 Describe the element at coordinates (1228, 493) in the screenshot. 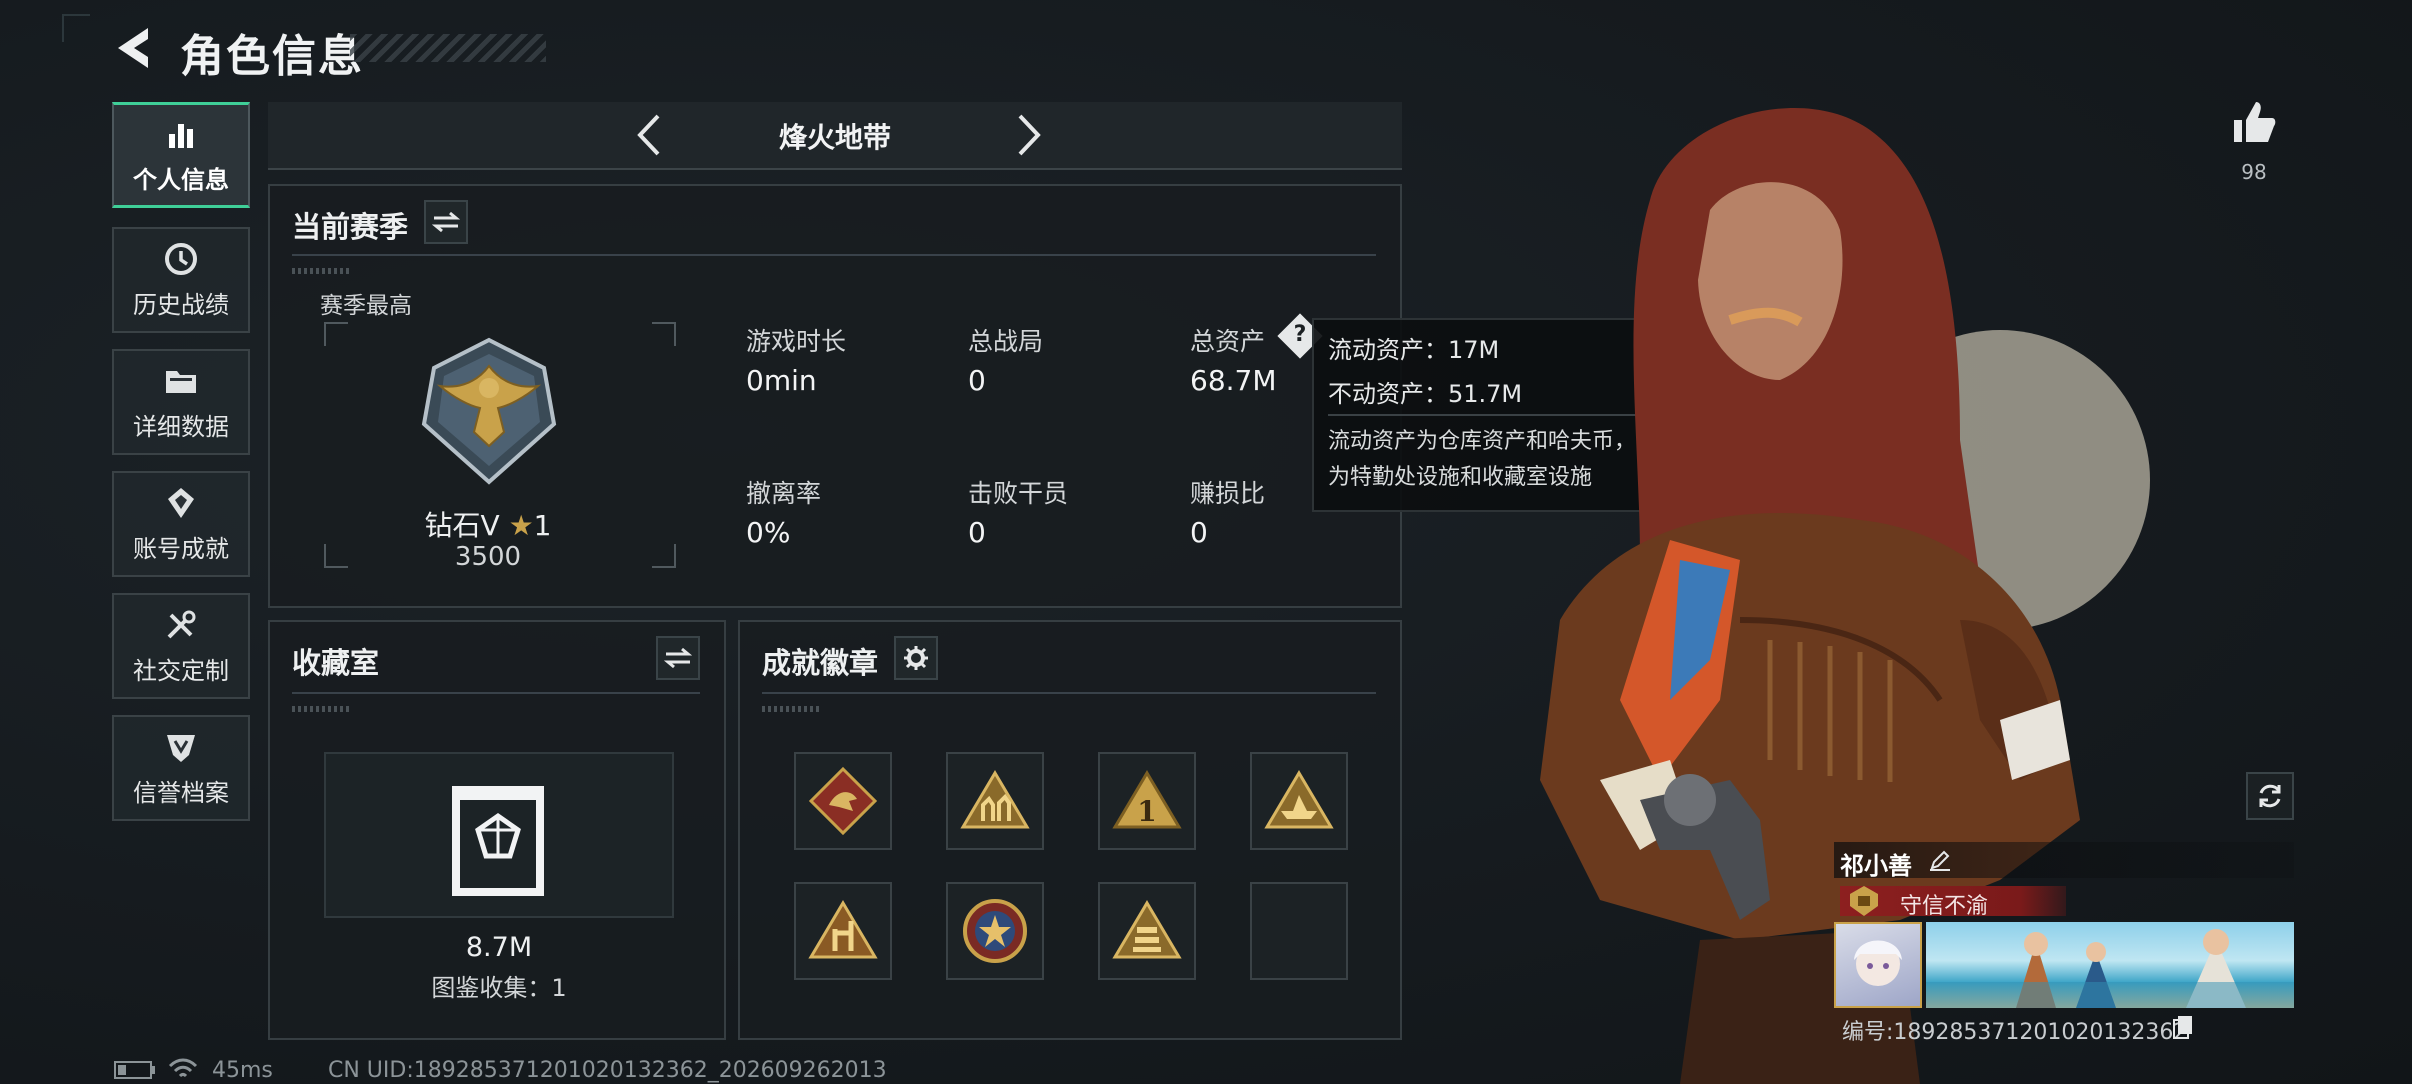

I see `stat-label: 赚损比` at that location.